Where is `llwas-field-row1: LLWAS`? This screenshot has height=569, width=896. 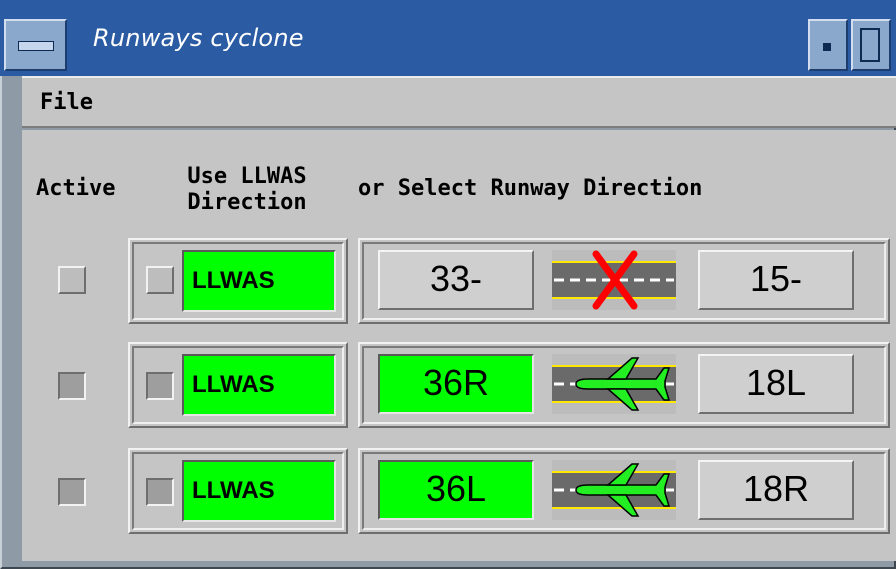 llwas-field-row1: LLWAS is located at coordinates (259, 281).